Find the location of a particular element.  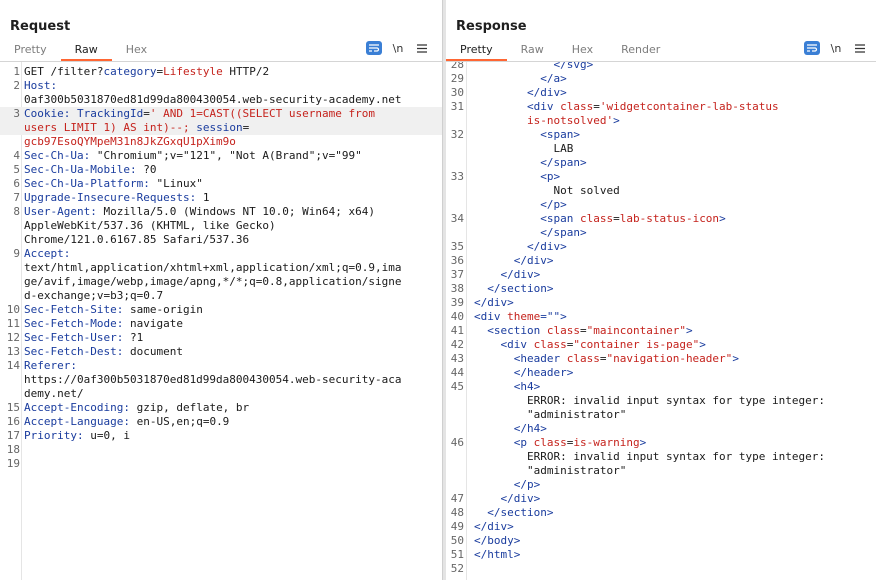

code-token: > is located at coordinates (689, 330).